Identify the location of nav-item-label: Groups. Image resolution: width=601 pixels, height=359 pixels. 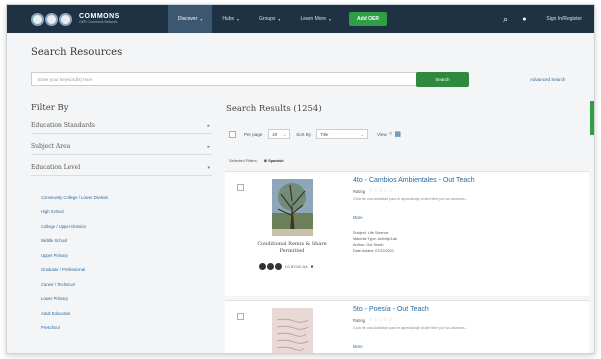
(267, 19).